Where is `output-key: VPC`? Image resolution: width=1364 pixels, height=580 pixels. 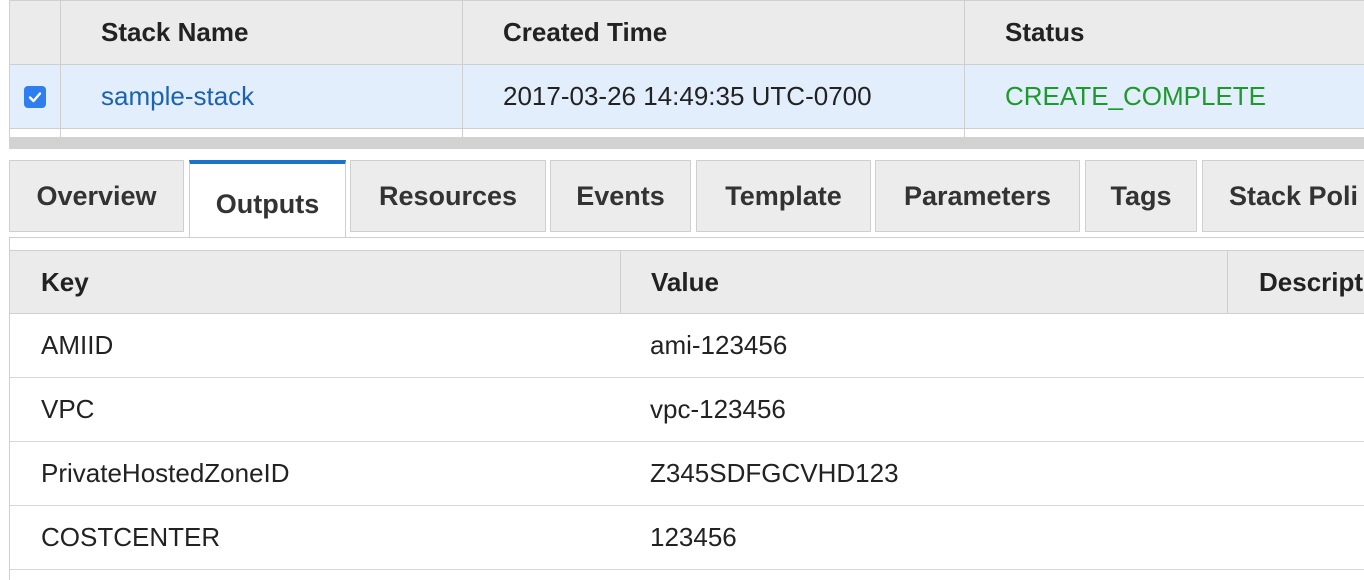
output-key: VPC is located at coordinates (68, 409).